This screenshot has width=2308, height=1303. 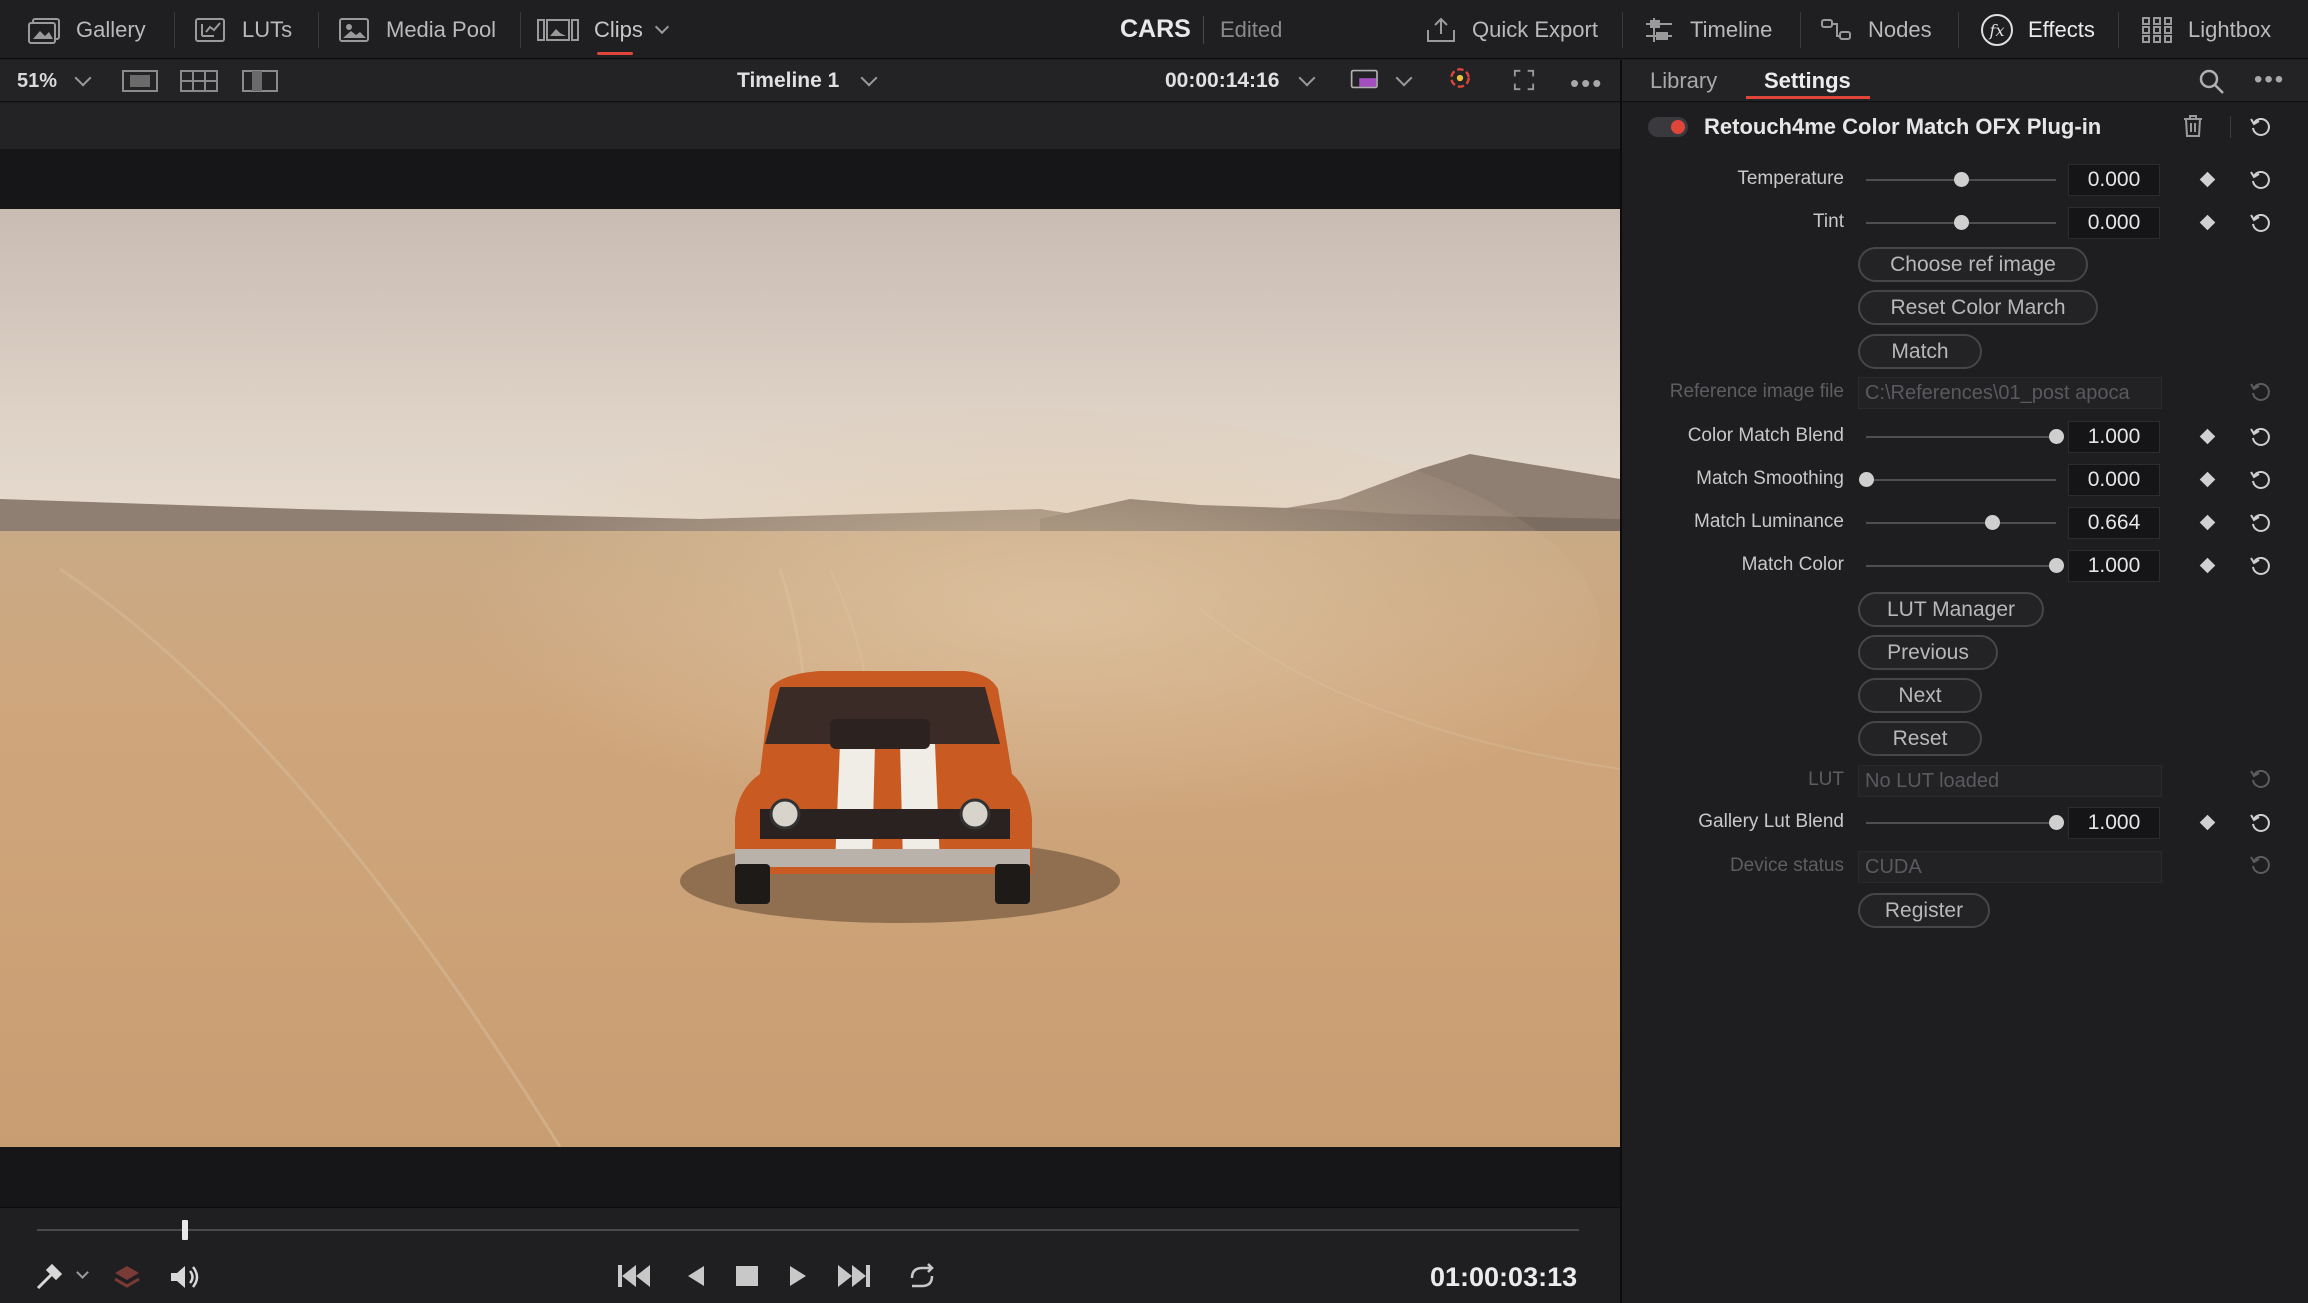 What do you see at coordinates (1441, 29) in the screenshot?
I see `export-icon` at bounding box center [1441, 29].